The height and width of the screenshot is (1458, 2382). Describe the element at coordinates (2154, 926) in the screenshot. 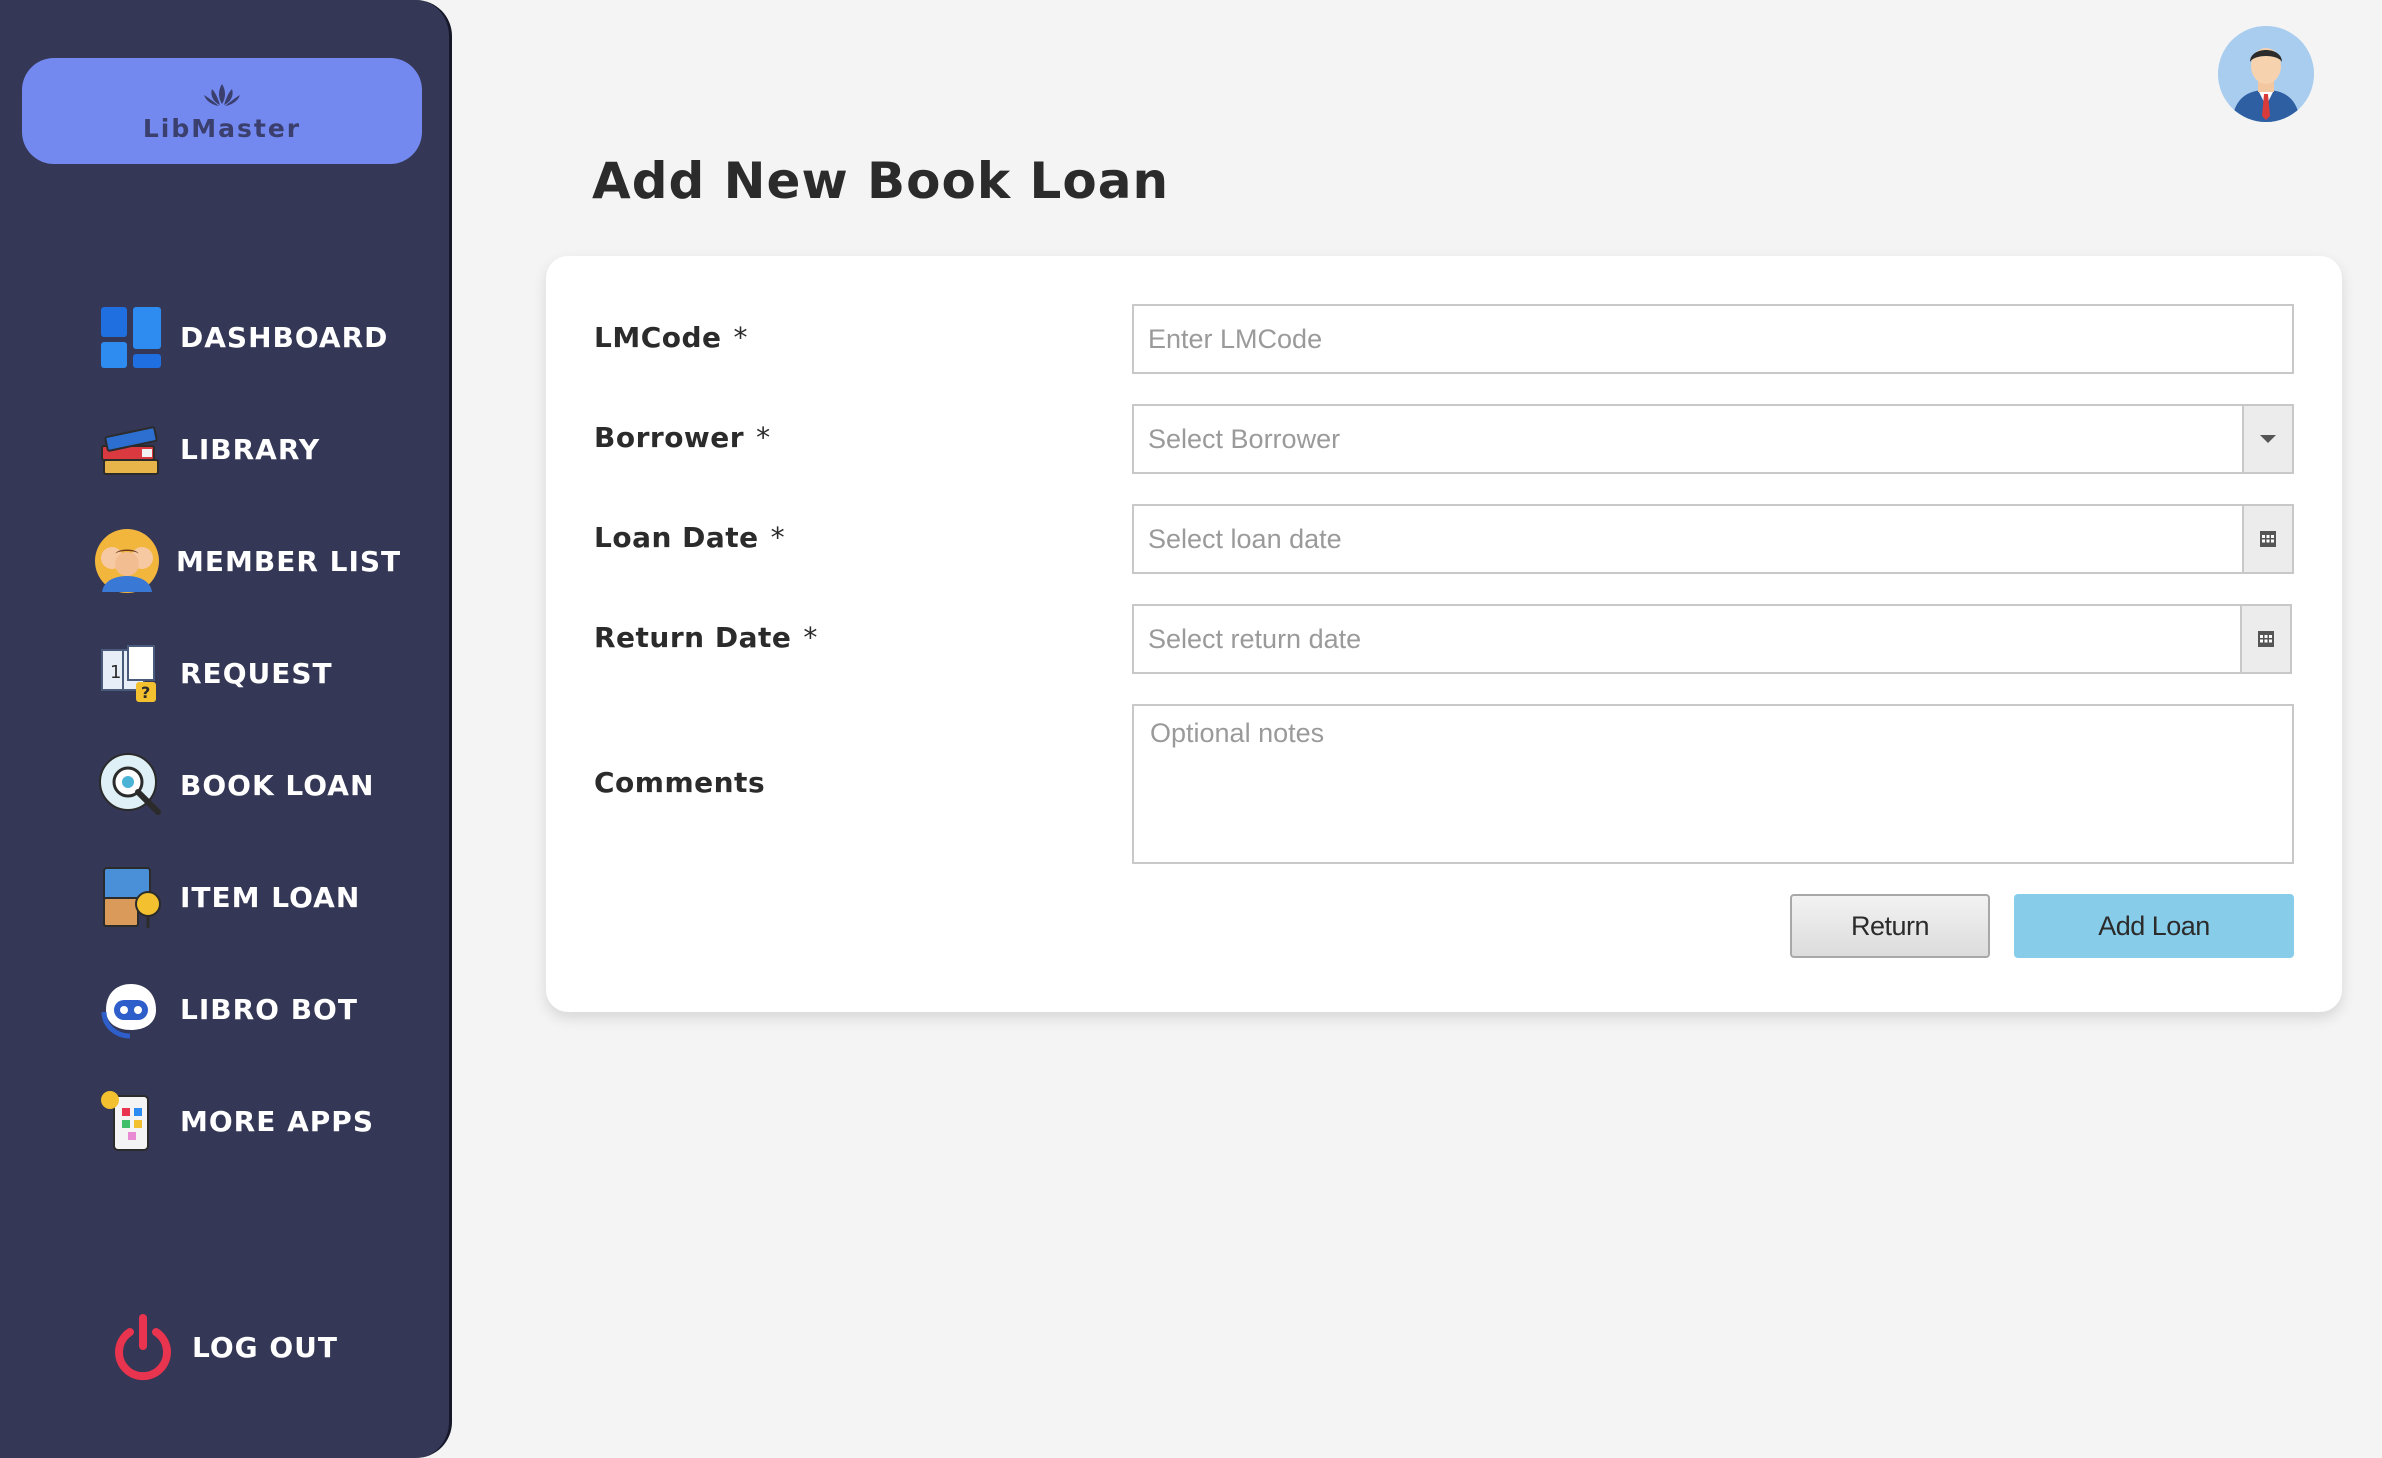

I see `add-loan-button: Add Loan` at that location.